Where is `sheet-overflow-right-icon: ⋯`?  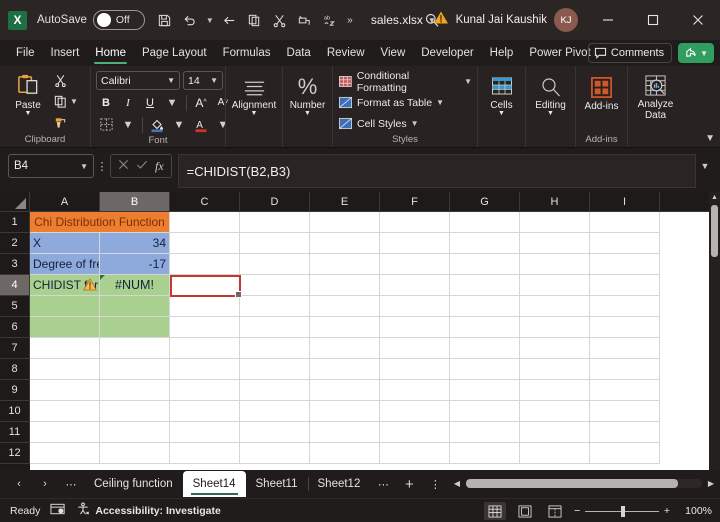
sheet-overflow-right-icon: ⋯ is located at coordinates (383, 484).